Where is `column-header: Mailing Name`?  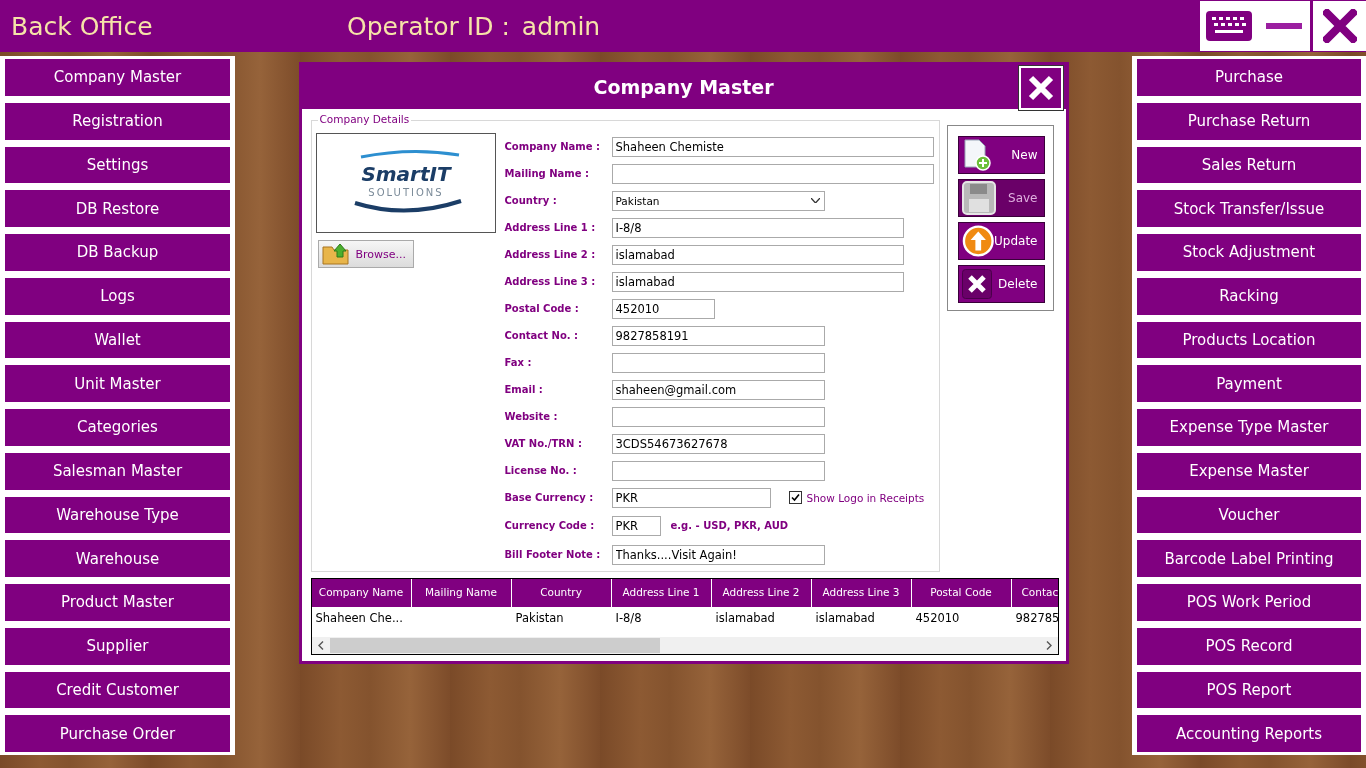 column-header: Mailing Name is located at coordinates (461, 593).